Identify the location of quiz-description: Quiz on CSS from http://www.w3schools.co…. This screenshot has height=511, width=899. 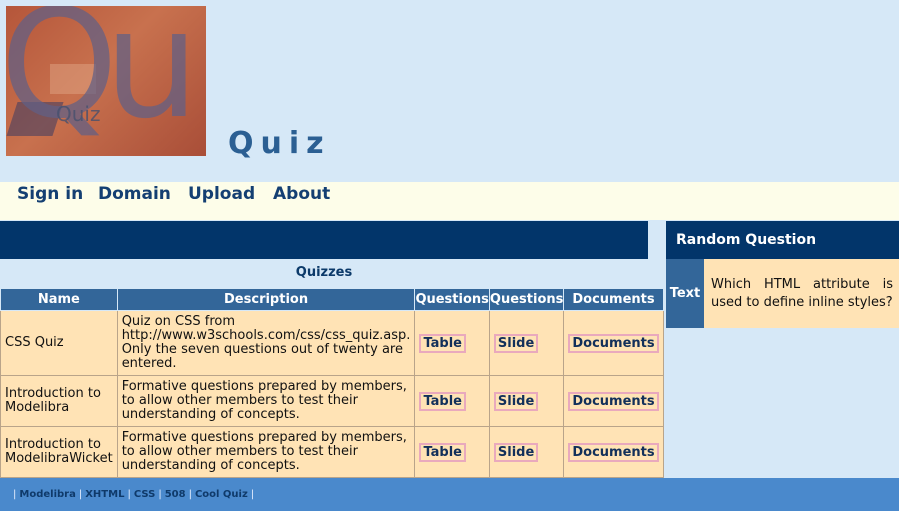
(266, 343).